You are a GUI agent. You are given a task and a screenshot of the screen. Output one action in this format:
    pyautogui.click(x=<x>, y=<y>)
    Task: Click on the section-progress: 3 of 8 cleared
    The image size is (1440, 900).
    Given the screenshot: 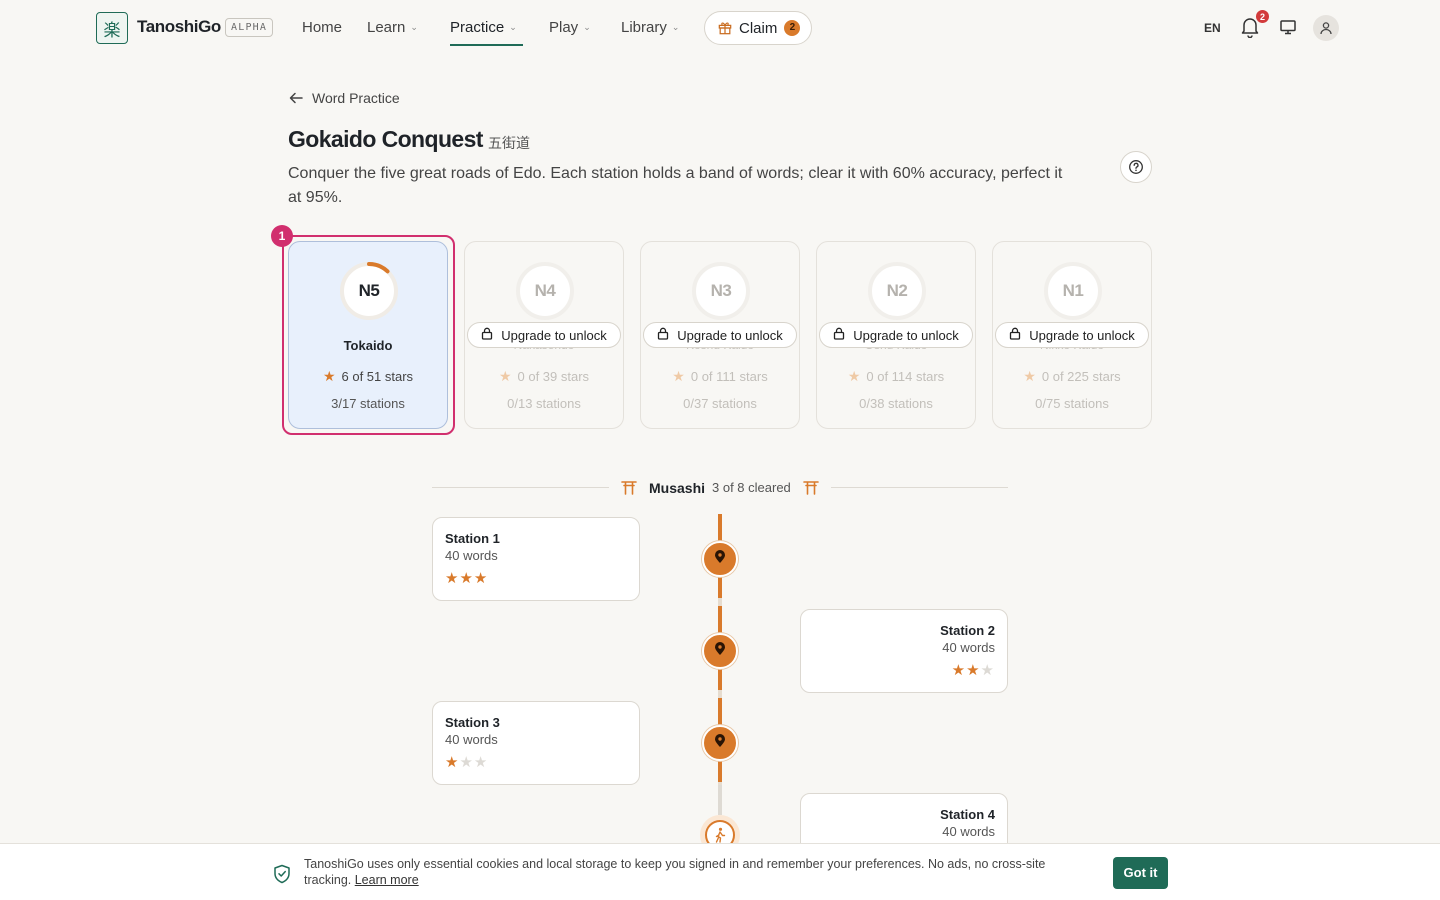 What is the action you would take?
    pyautogui.click(x=751, y=487)
    